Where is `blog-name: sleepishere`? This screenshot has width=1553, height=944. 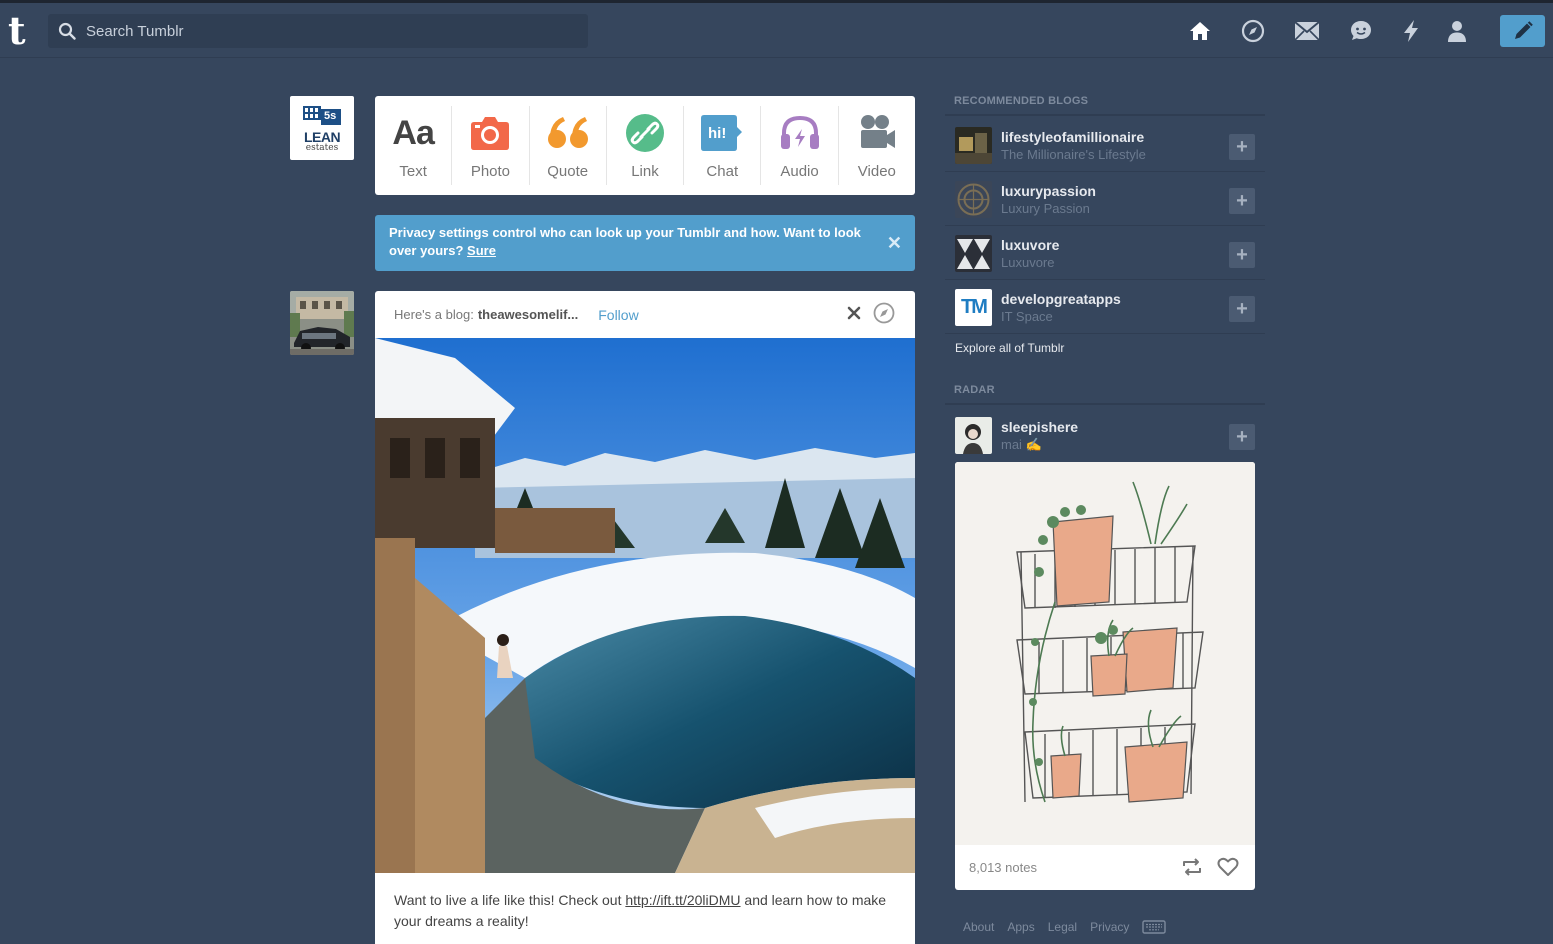
blog-name: sleepishere is located at coordinates (1039, 427).